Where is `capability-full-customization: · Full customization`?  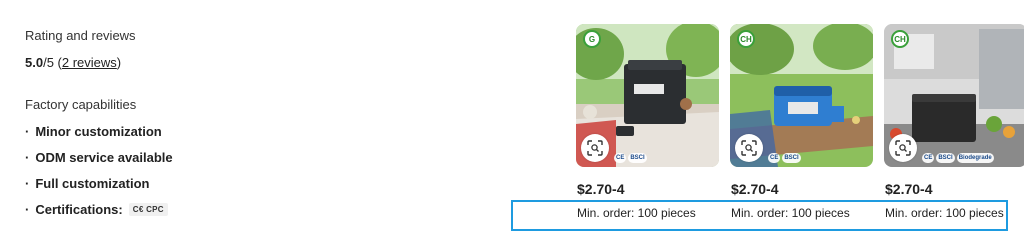
capability-full-customization: · Full customization is located at coordinates (87, 183).